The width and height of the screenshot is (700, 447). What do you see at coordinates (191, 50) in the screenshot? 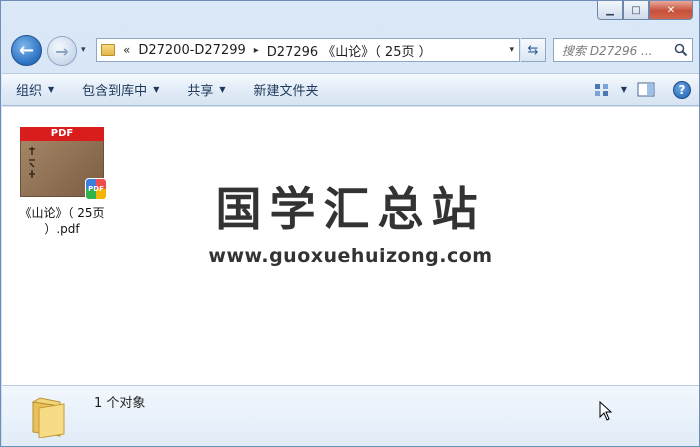
I see `breadcrumb-parent: D27200-D27299` at bounding box center [191, 50].